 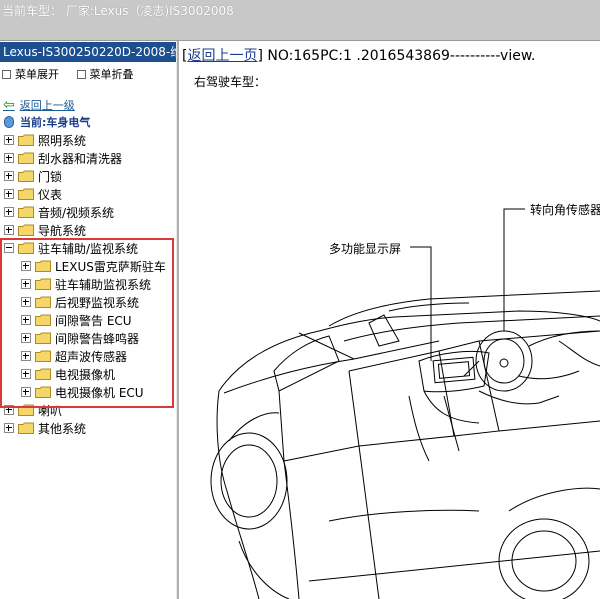 I want to click on sidebar-title: Lexus-IS300250220D-2008-维, so click(x=88, y=52).